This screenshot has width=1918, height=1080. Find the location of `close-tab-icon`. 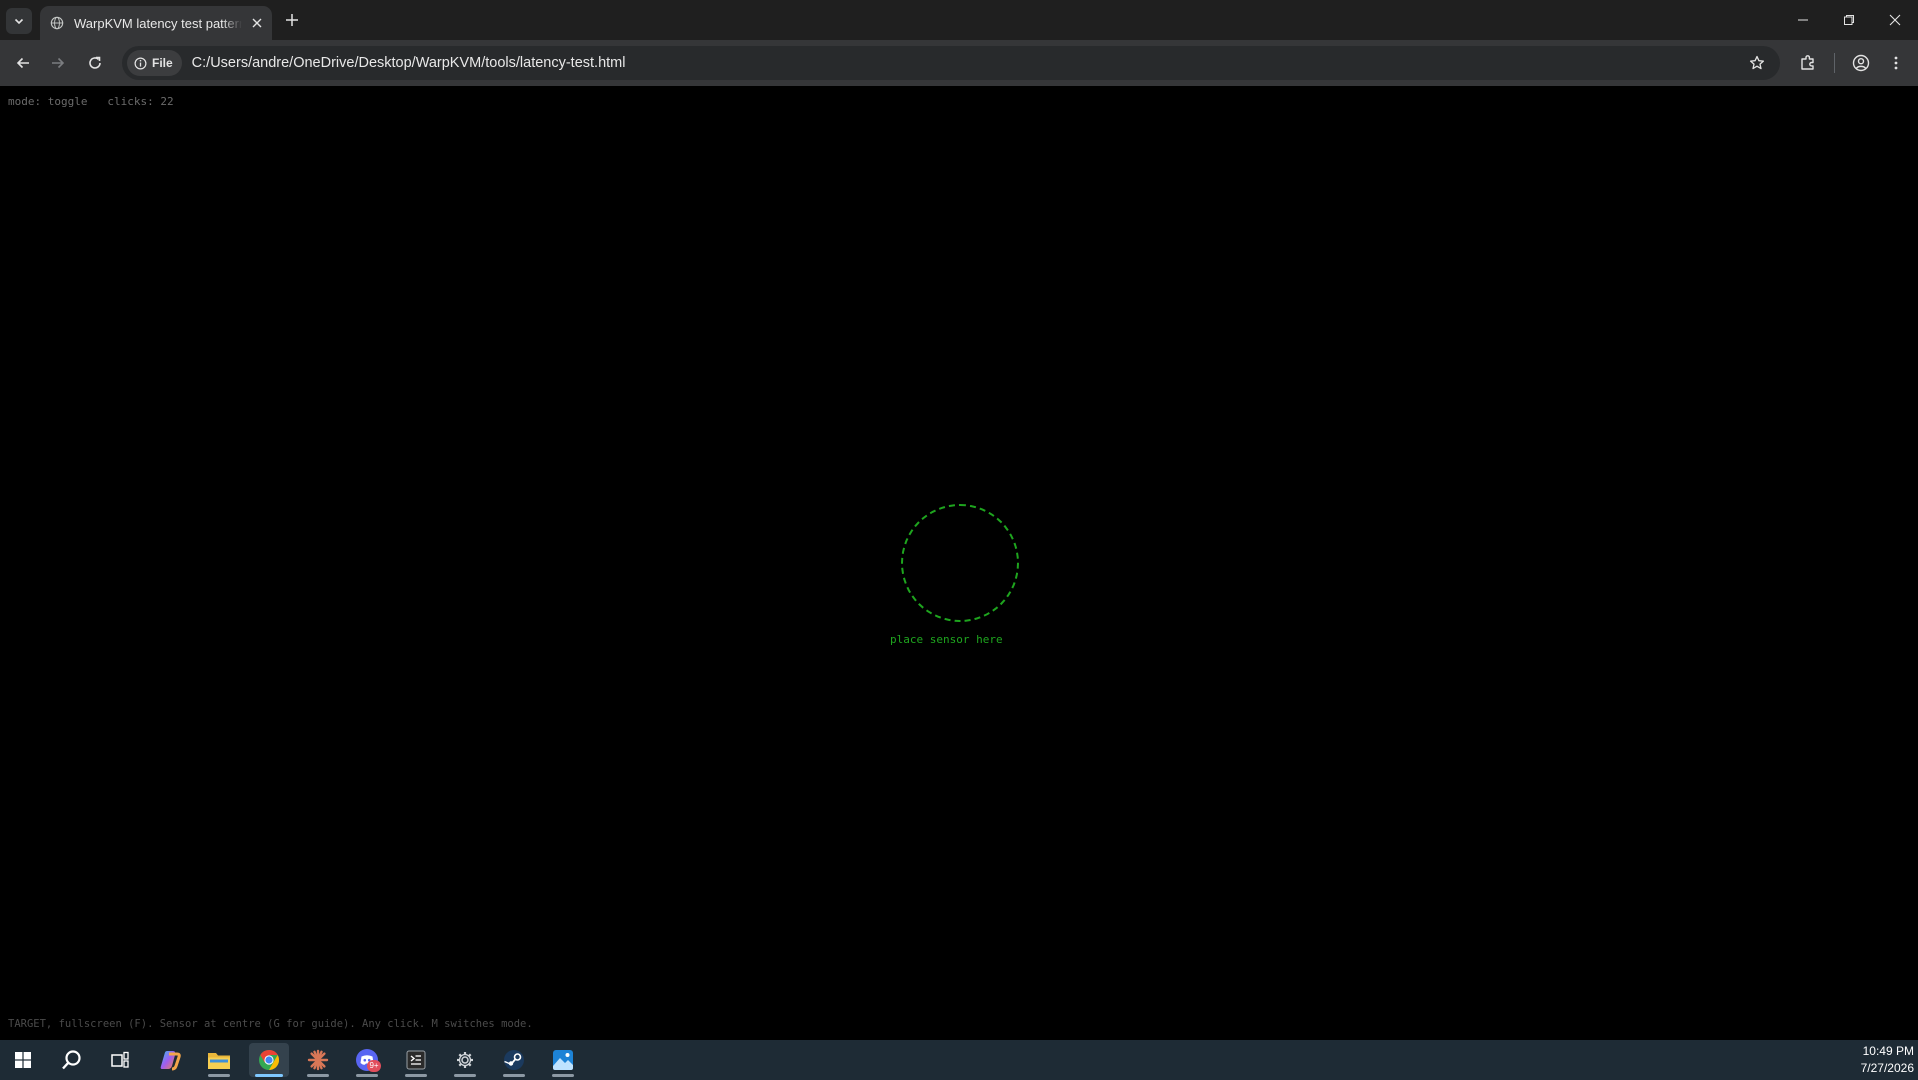

close-tab-icon is located at coordinates (257, 23).